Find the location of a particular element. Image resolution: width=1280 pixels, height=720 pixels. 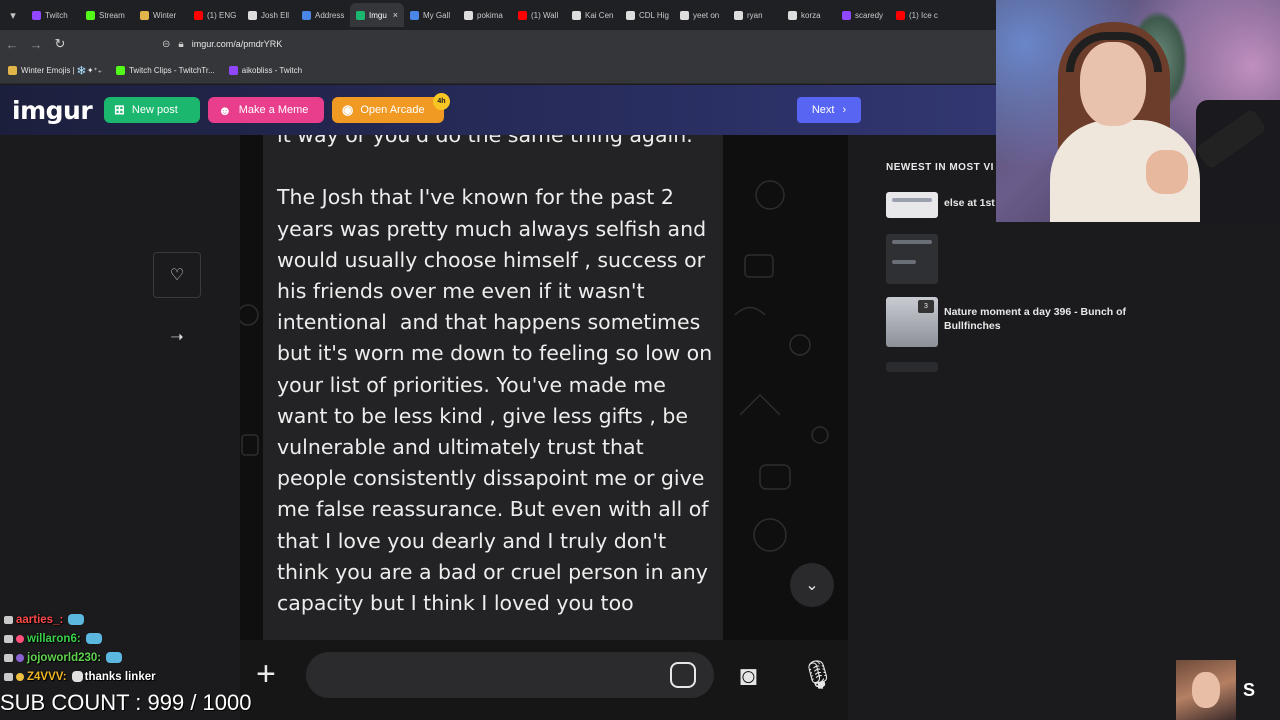

tab-search-icon: ▾ is located at coordinates (13, 15).